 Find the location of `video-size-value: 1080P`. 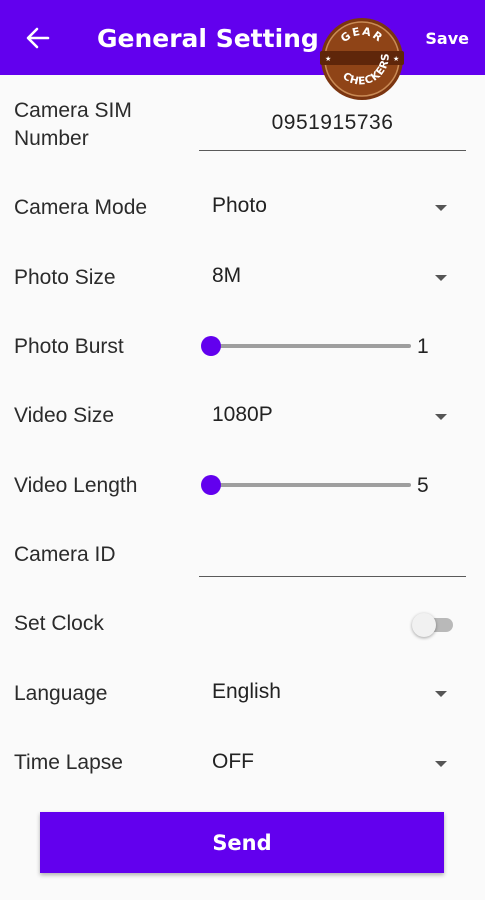

video-size-value: 1080P is located at coordinates (242, 414).